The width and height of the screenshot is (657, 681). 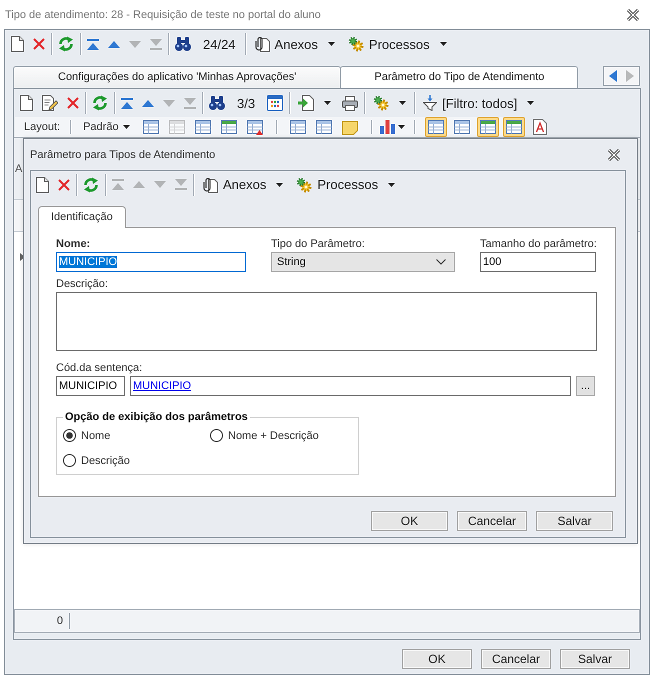 I want to click on display-option-radio: Nome, so click(x=86, y=435).